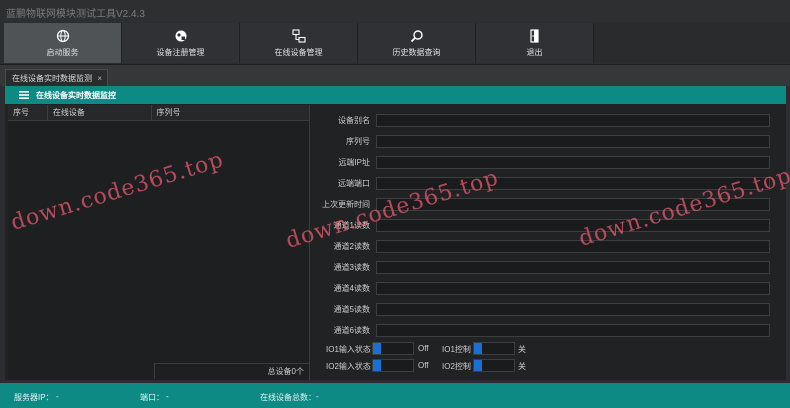 The height and width of the screenshot is (408, 790). I want to click on io1-input-indicator, so click(393, 348).